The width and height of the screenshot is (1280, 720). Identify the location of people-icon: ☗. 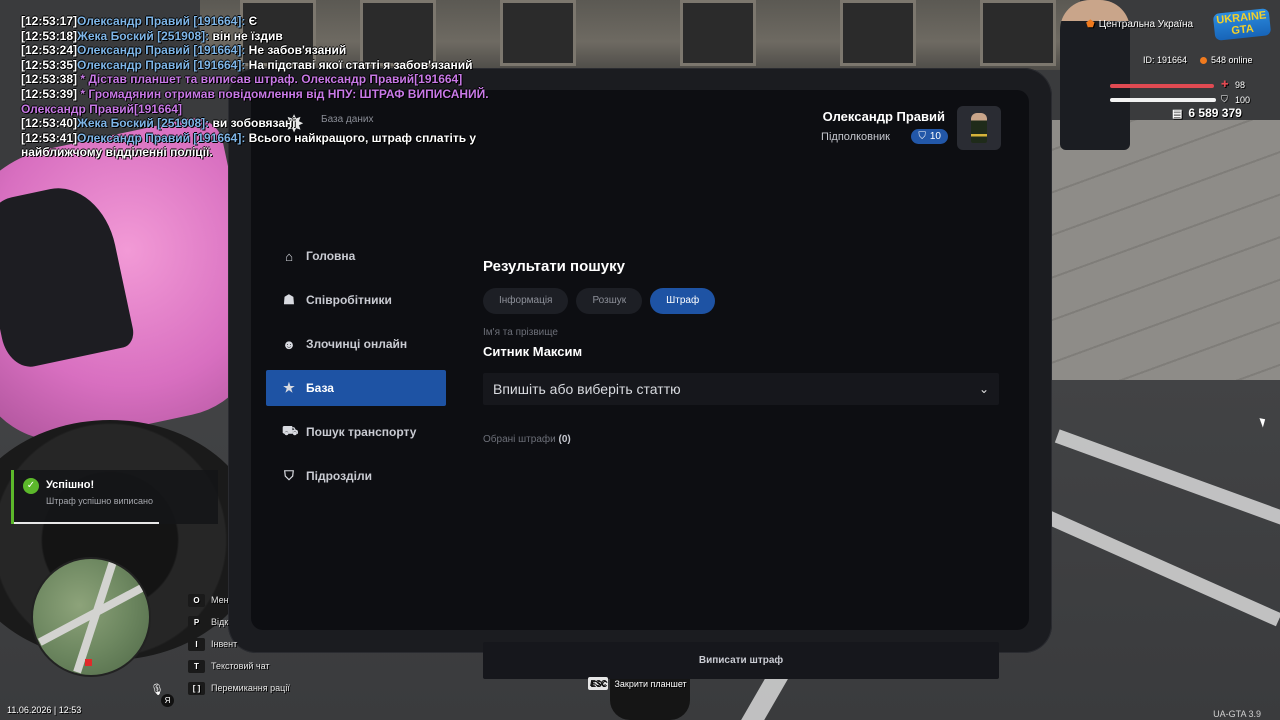
(289, 299).